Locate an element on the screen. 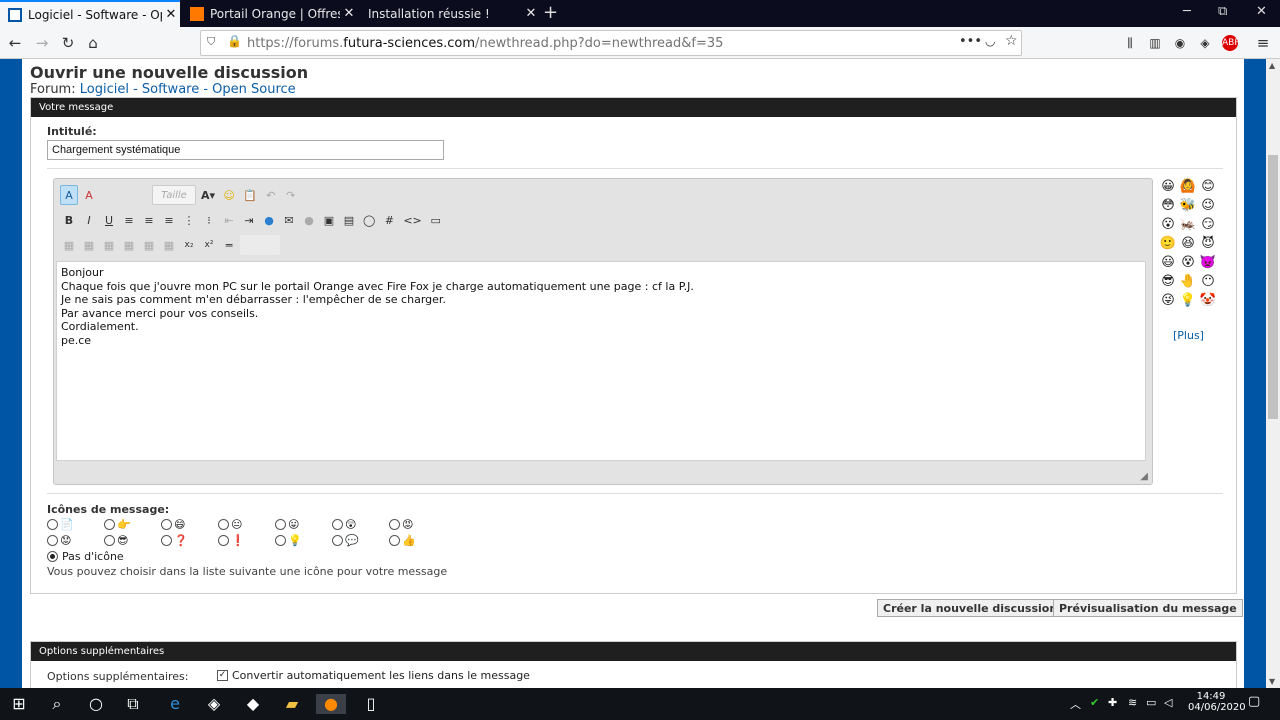 The image size is (1280, 720). clock: 14:49 04/06/2020 is located at coordinates (1217, 702).